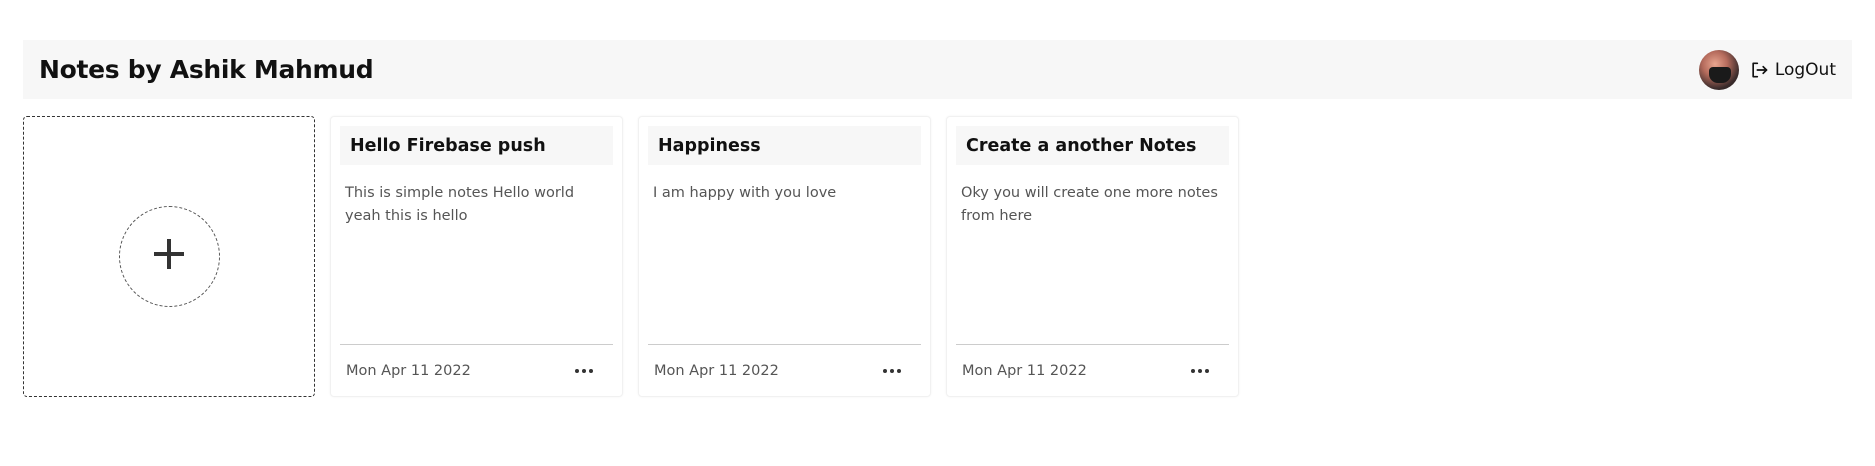  Describe the element at coordinates (937, 69) in the screenshot. I see `app-header: Notes by Ashik Mahmud LogOut` at that location.